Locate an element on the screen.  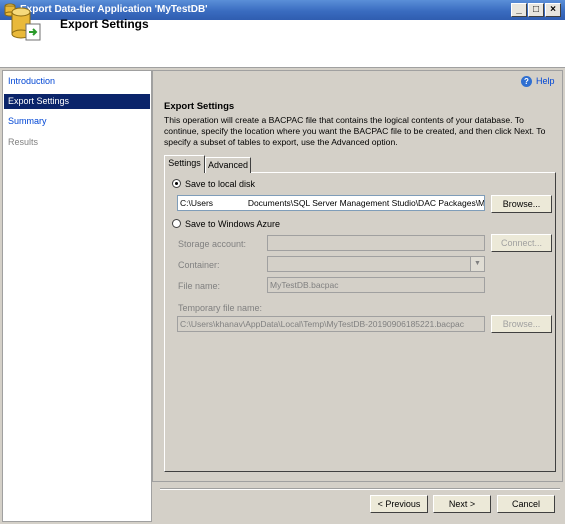
nav-item-summary: Summary is located at coordinates (77, 121).